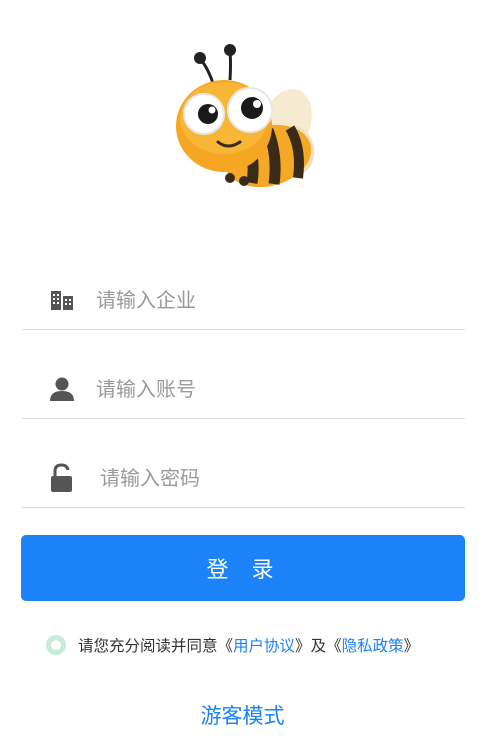  What do you see at coordinates (373, 645) in the screenshot?
I see `privacy-policy-link: 隐私政策` at bounding box center [373, 645].